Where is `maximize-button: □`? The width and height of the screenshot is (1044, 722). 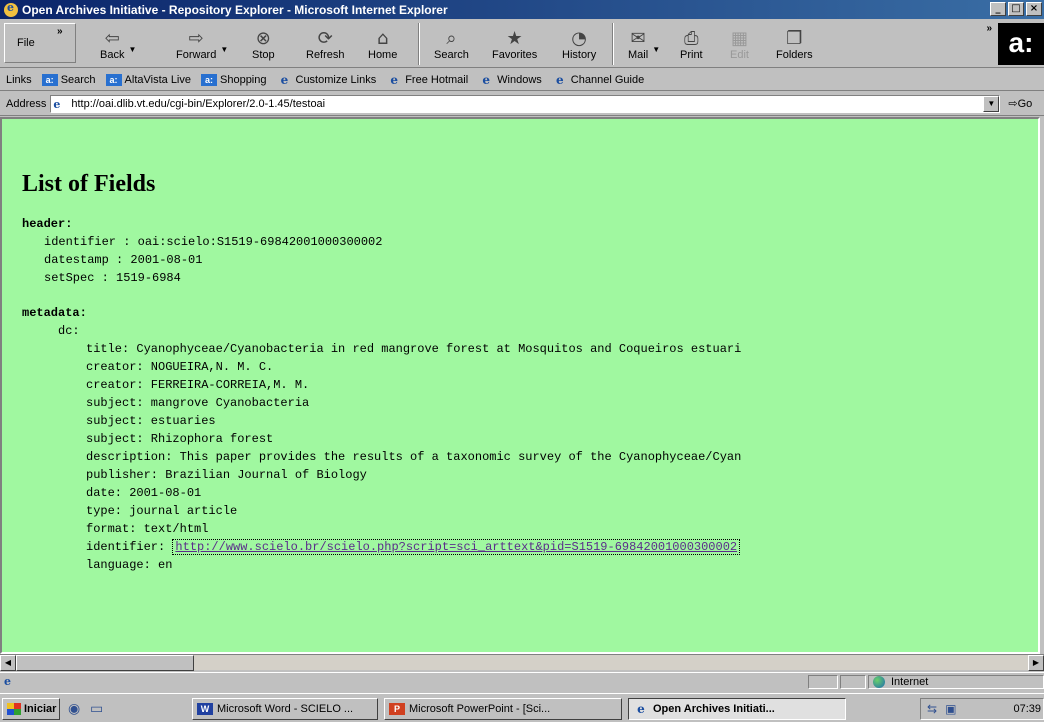 maximize-button: □ is located at coordinates (1016, 9).